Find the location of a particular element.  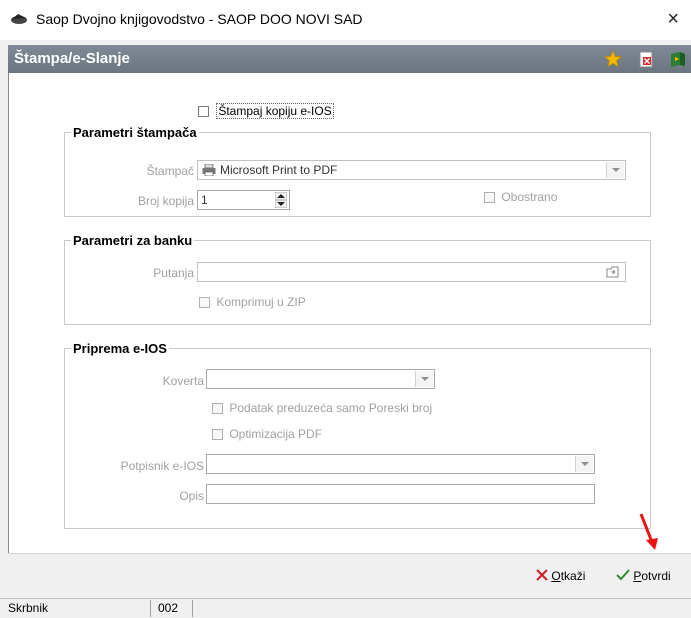

dialog-footer: Otkaži Potvrdi is located at coordinates (349, 575).